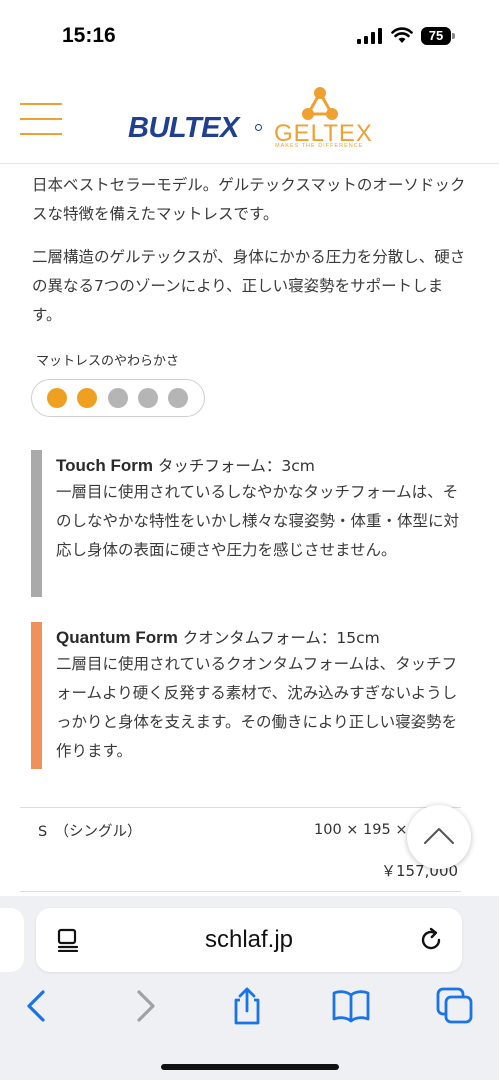 Image resolution: width=499 pixels, height=1080 pixels. I want to click on wifi-icon, so click(402, 35).